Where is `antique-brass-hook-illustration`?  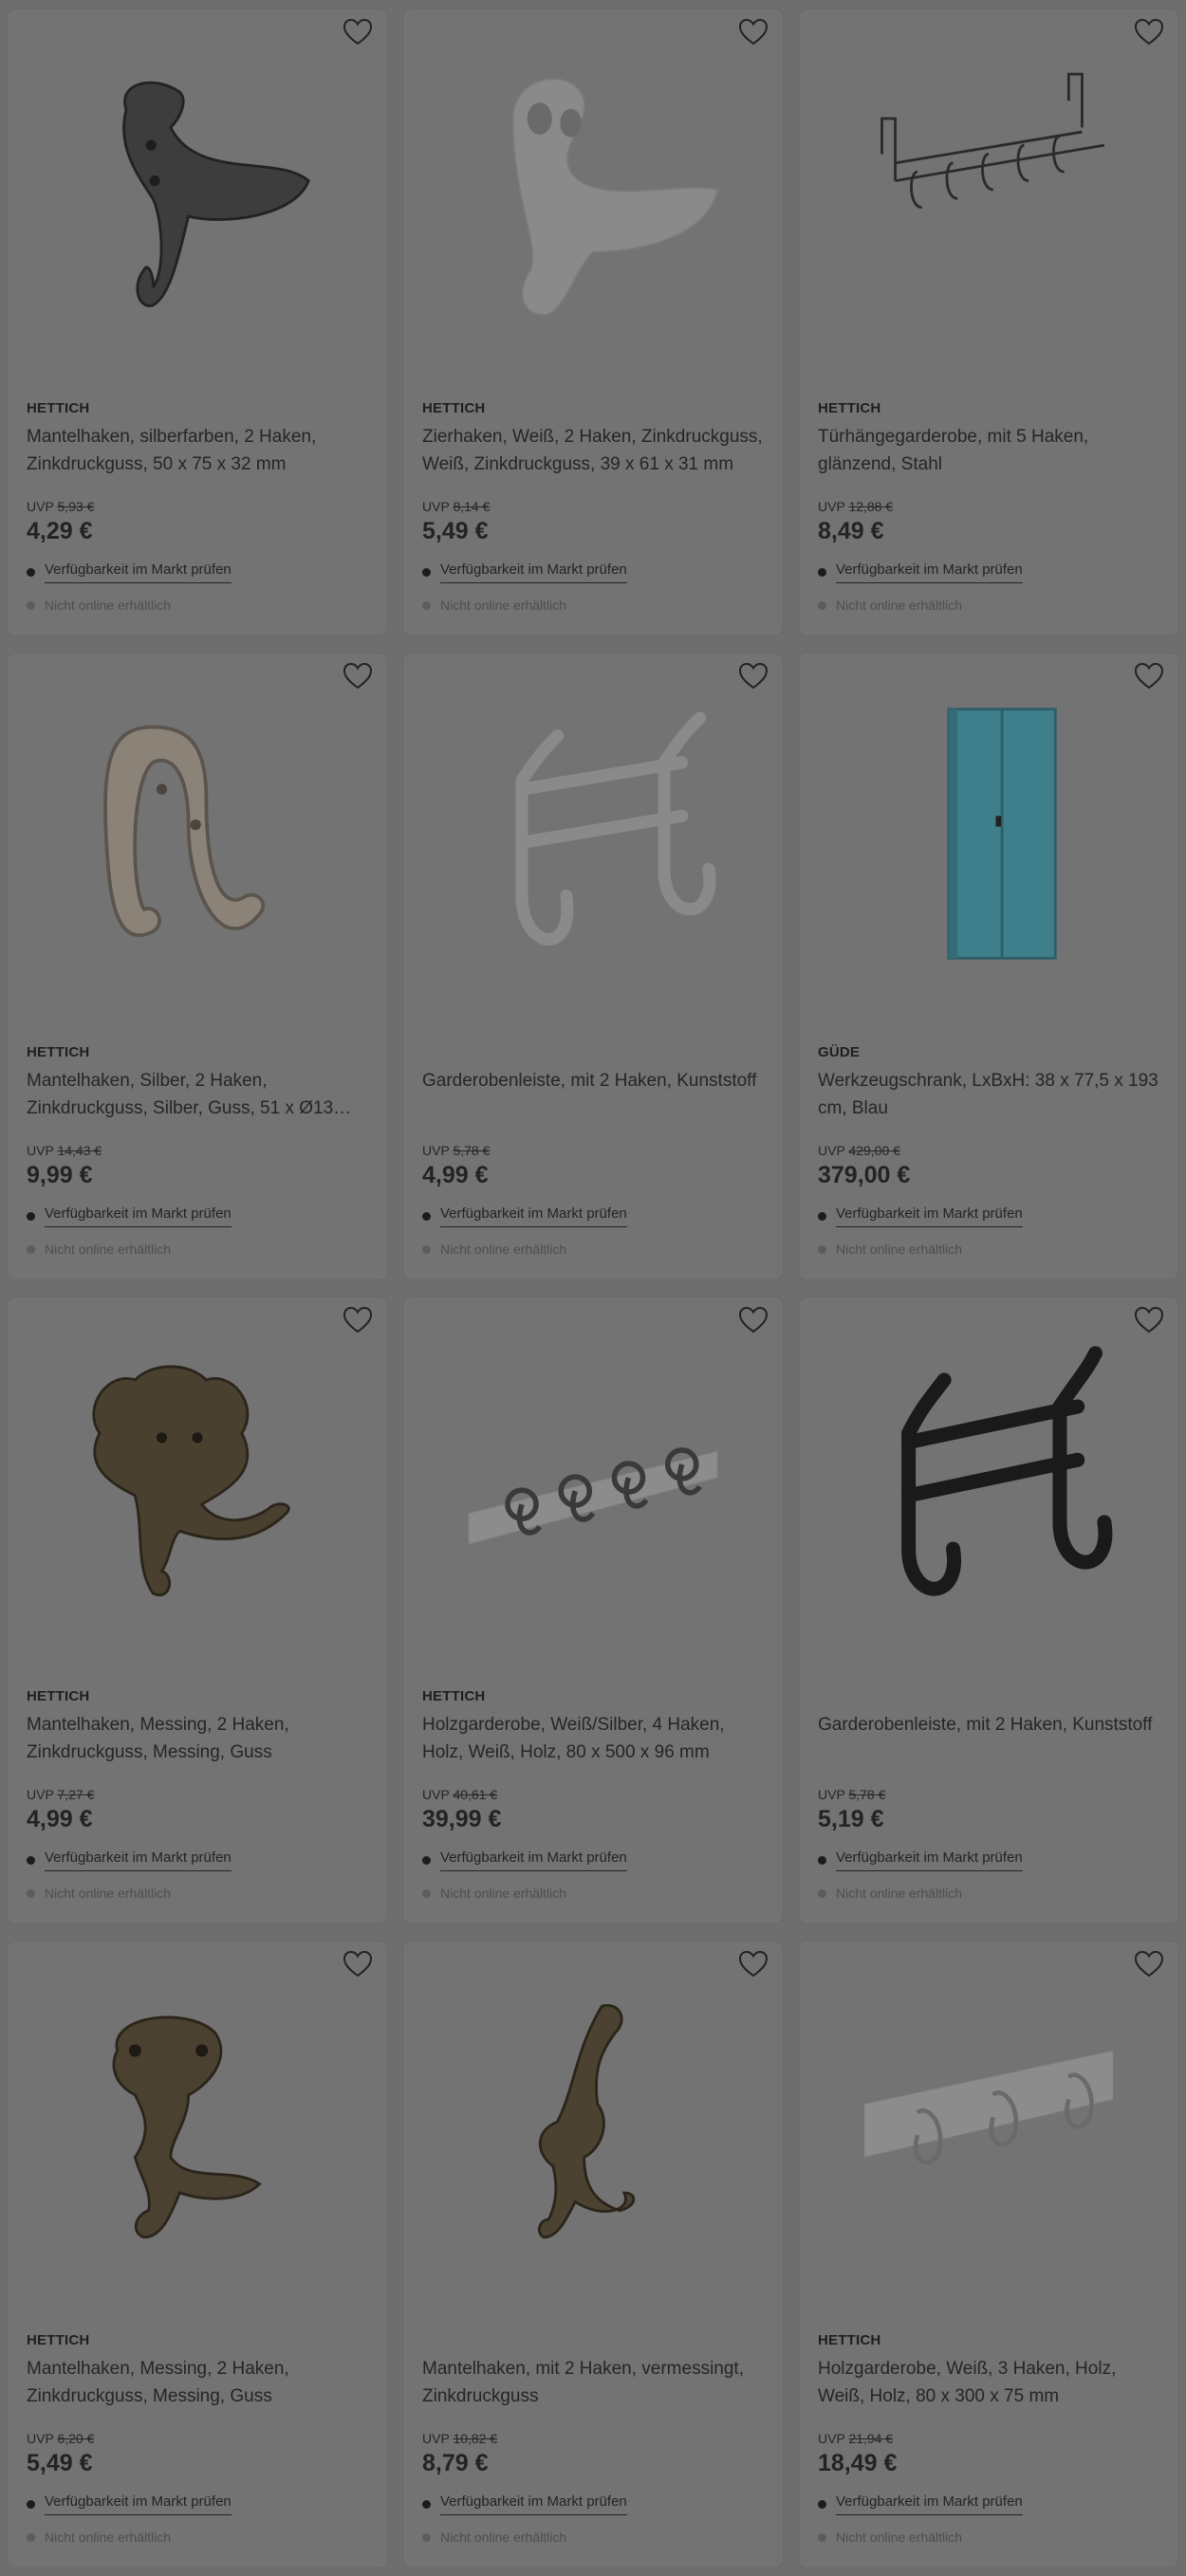 antique-brass-hook-illustration is located at coordinates (586, 2121).